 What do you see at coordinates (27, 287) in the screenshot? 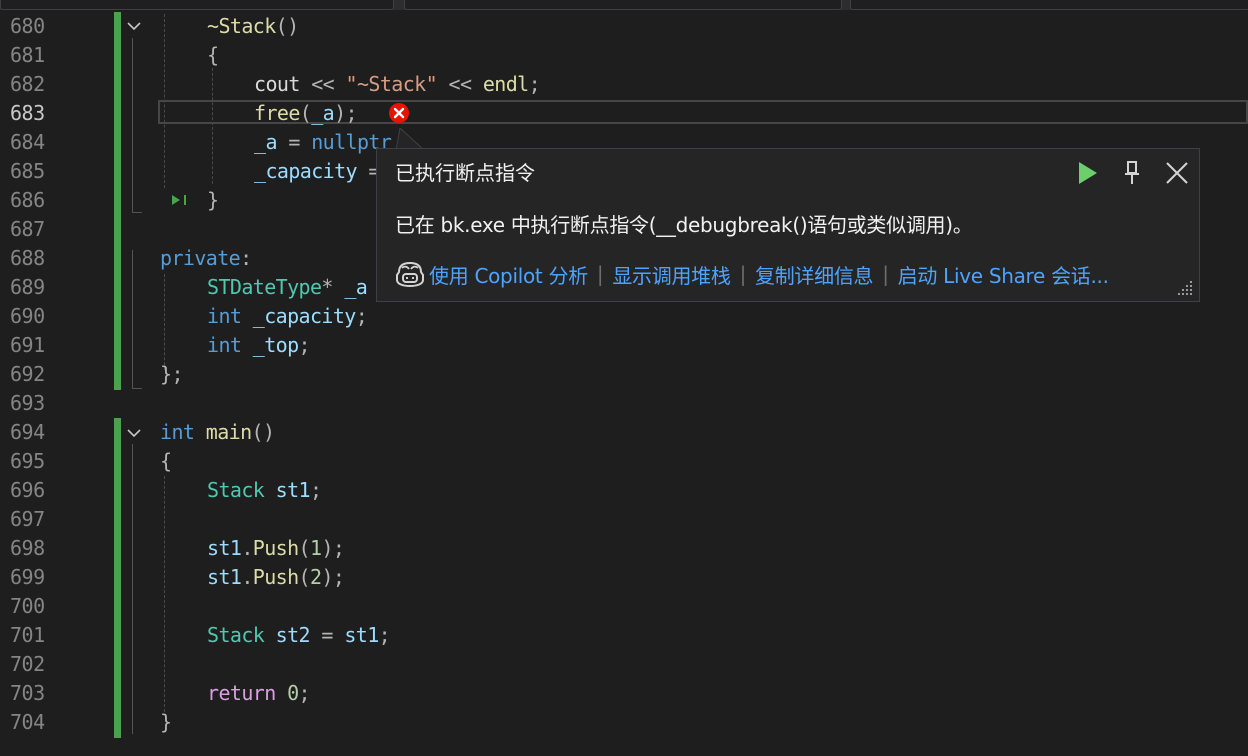
I see `line-number: 689` at bounding box center [27, 287].